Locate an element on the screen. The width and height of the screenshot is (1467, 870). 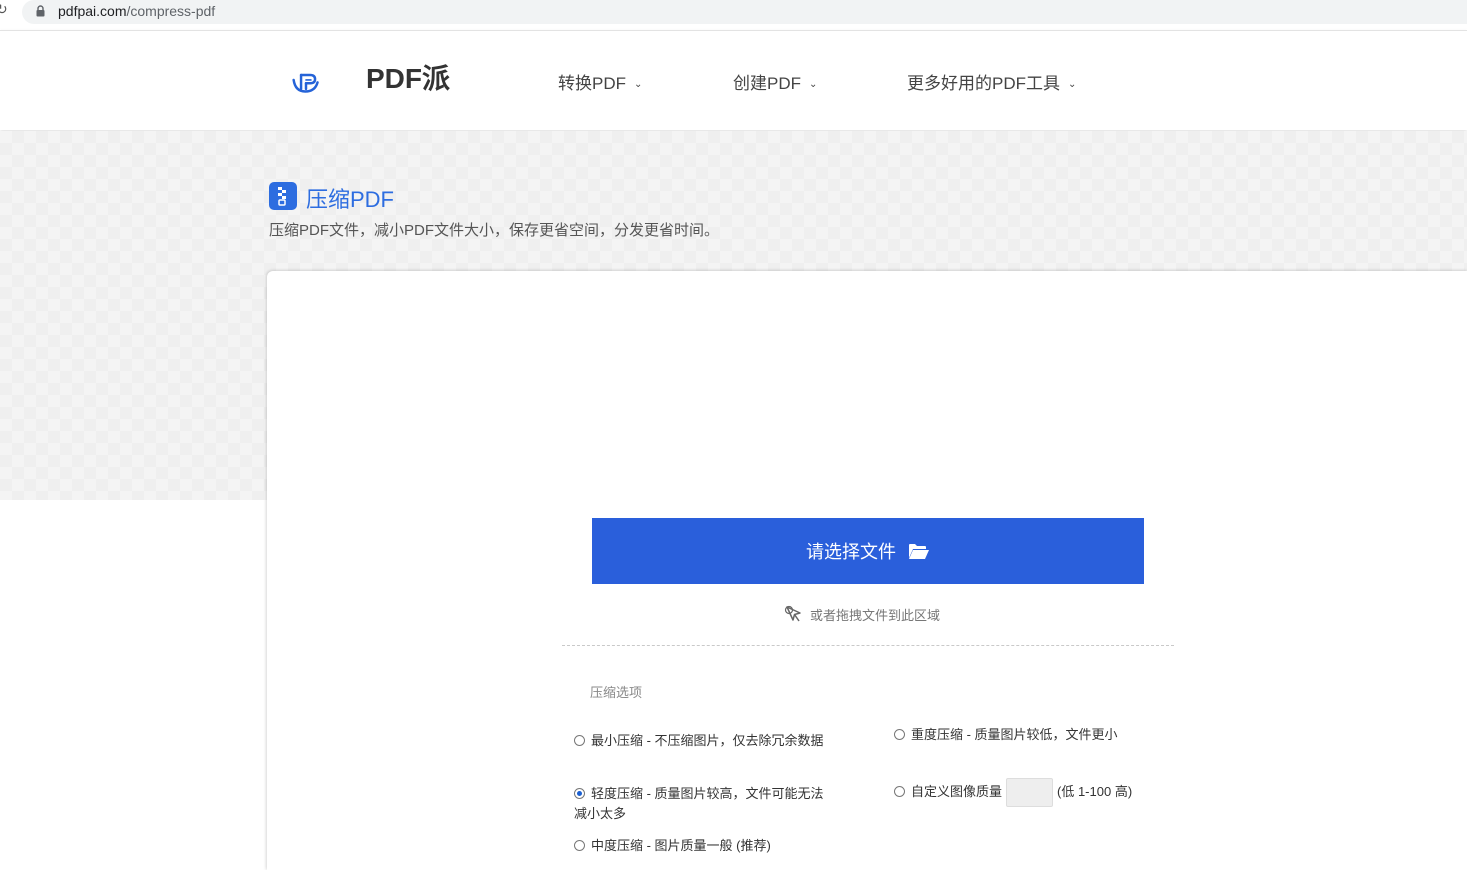
custom-quality-input is located at coordinates (1030, 793).